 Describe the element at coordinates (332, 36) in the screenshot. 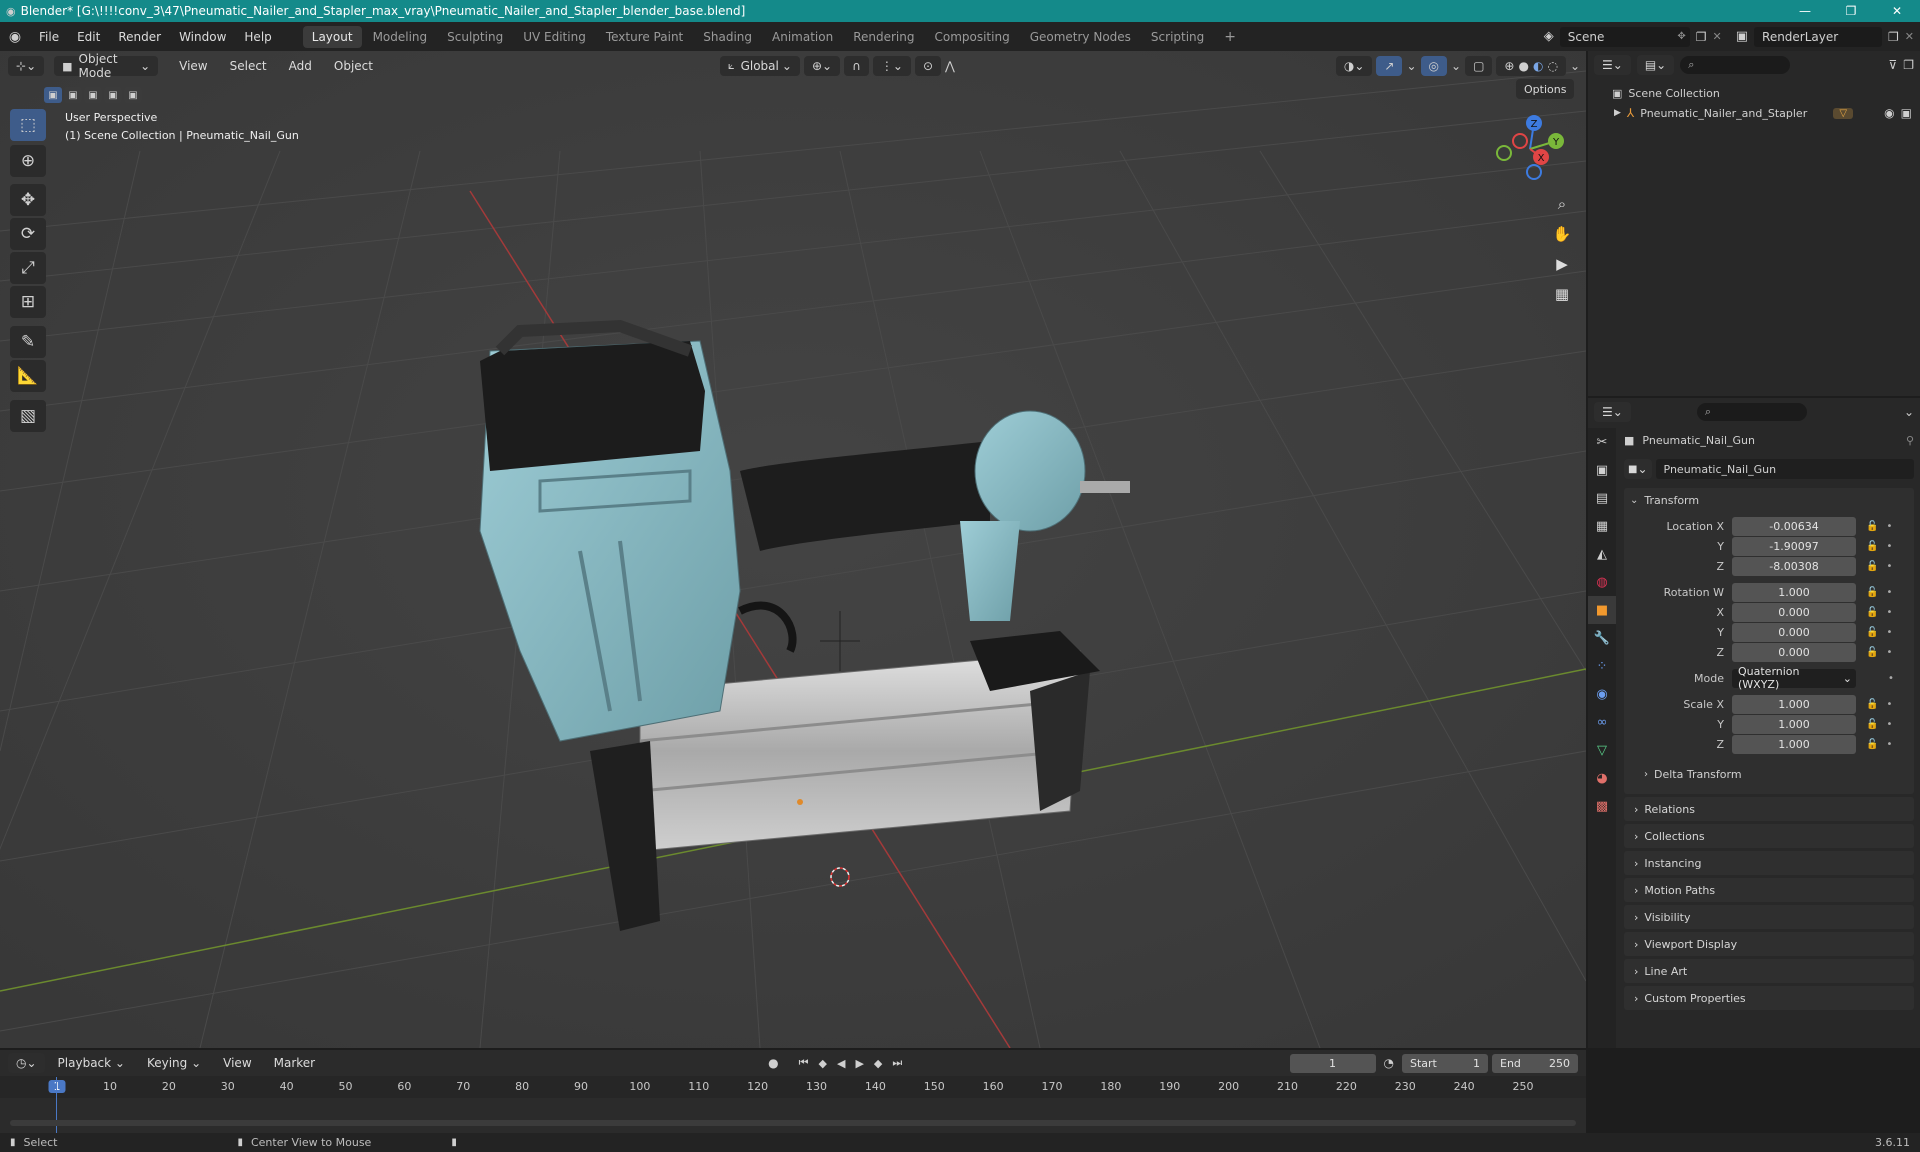

I see `tab-layout: Layout` at that location.